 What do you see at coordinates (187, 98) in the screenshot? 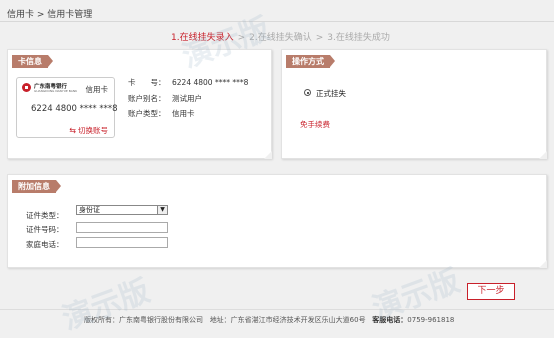
I see `info-value: 测试用户` at bounding box center [187, 98].